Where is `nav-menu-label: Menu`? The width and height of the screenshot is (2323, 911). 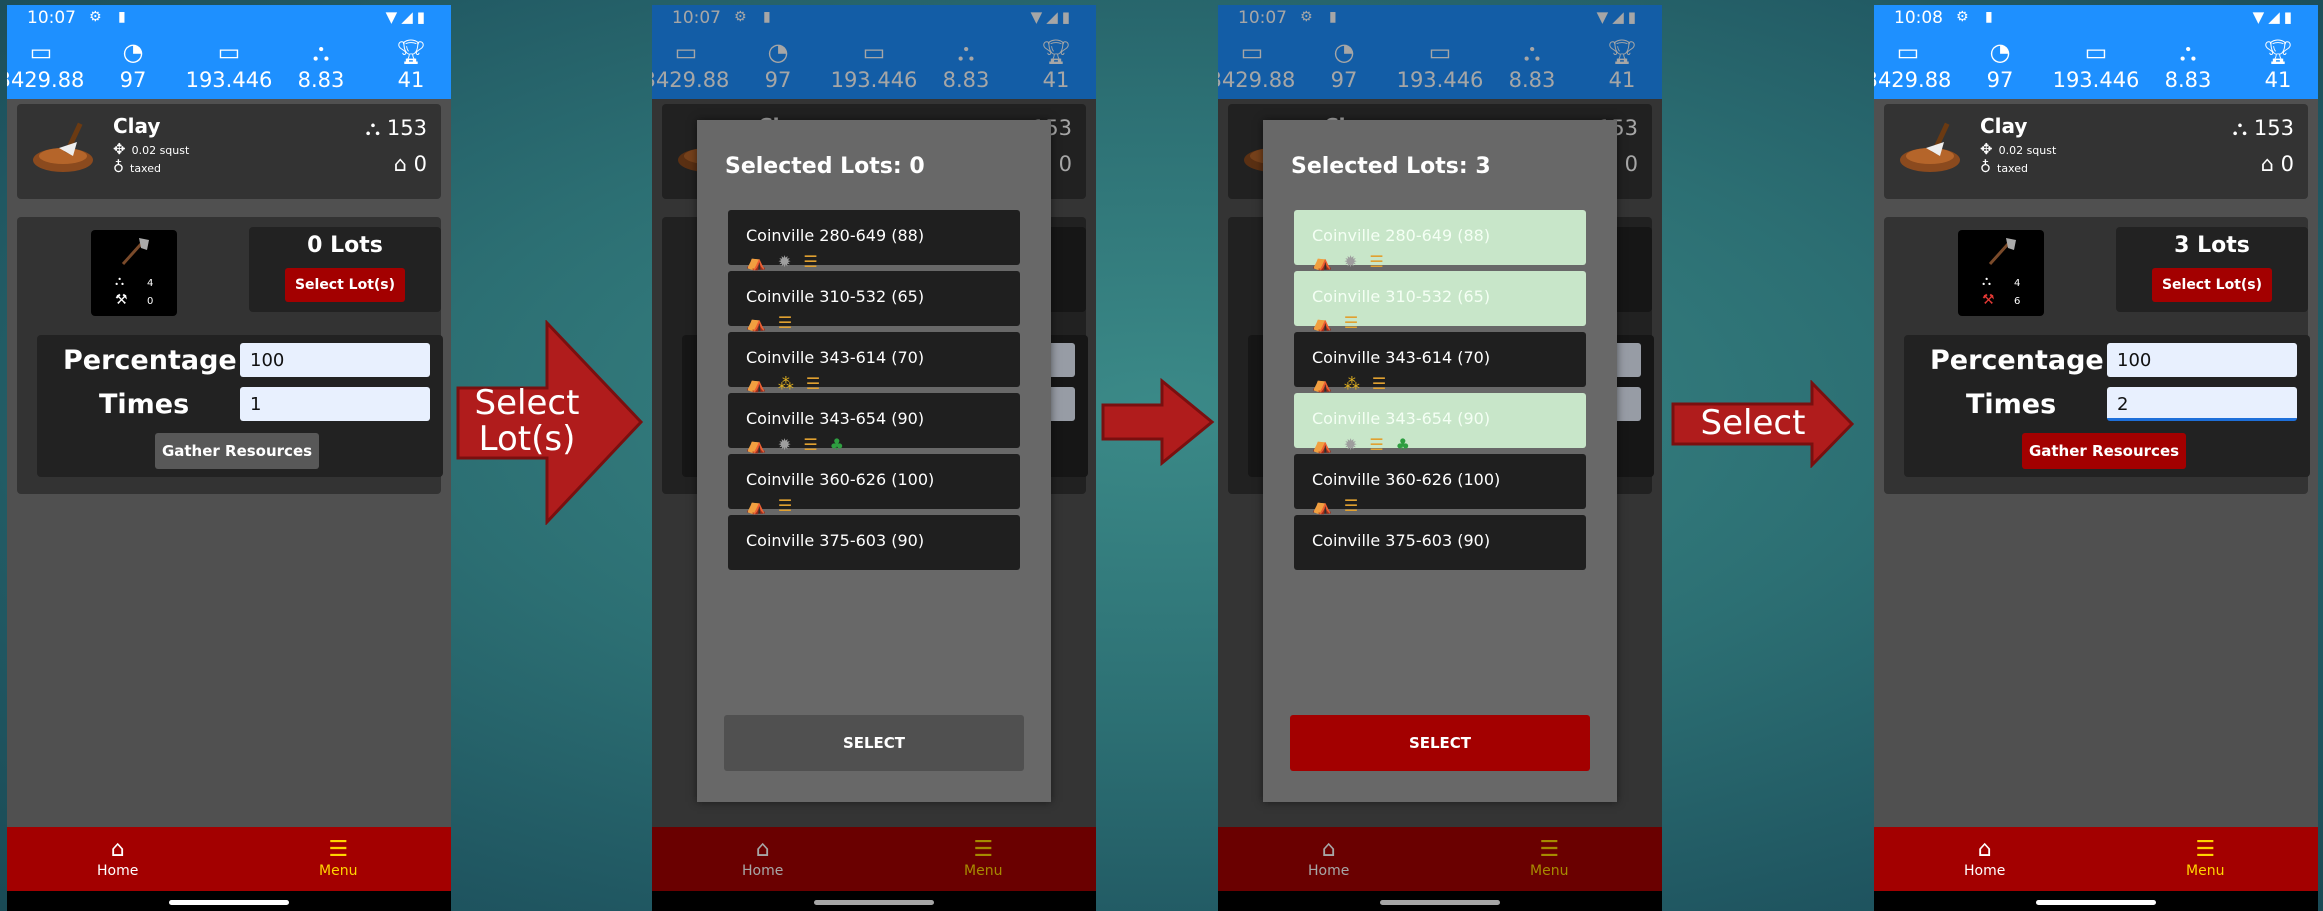 nav-menu-label: Menu is located at coordinates (338, 871).